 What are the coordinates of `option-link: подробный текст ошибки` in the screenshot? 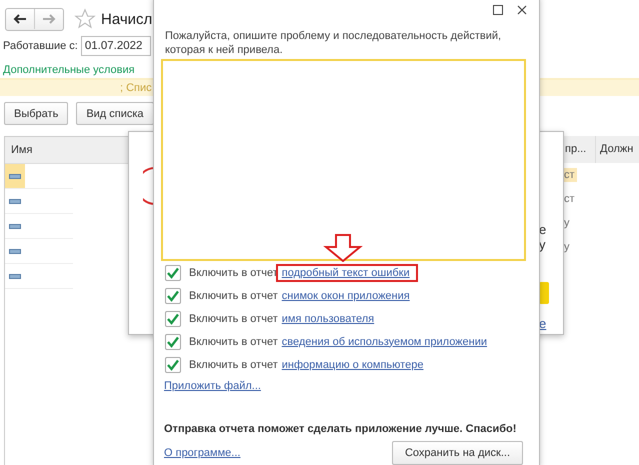 It's located at (346, 272).